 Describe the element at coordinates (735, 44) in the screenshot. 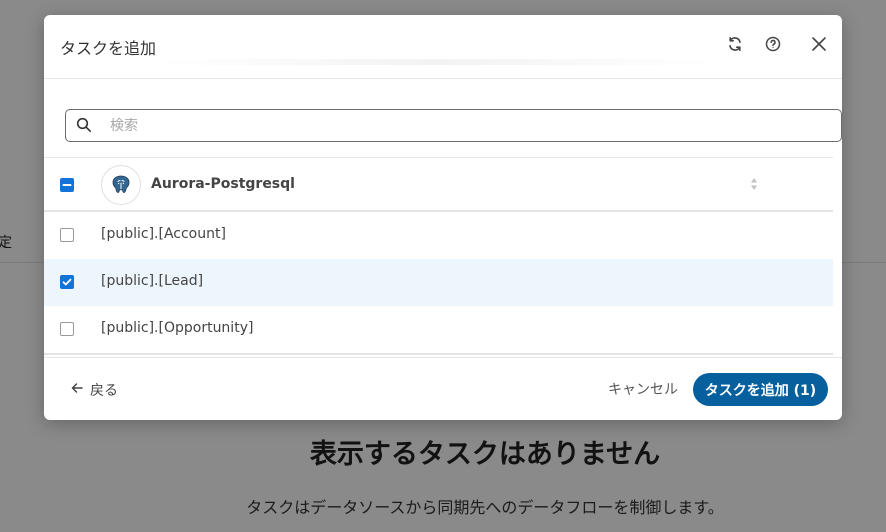

I see `refresh-icon` at that location.